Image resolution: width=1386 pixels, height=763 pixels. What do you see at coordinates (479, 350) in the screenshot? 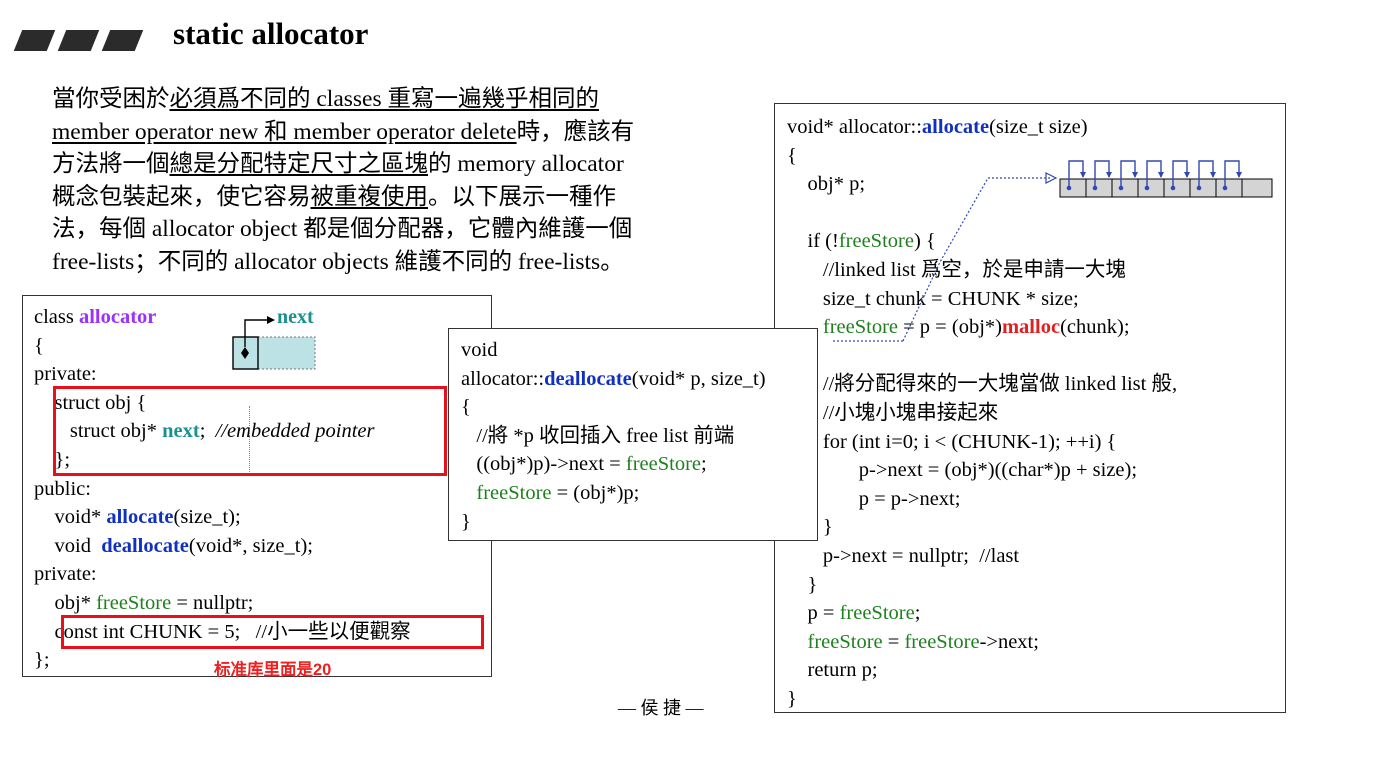
I see `code-text: void` at bounding box center [479, 350].